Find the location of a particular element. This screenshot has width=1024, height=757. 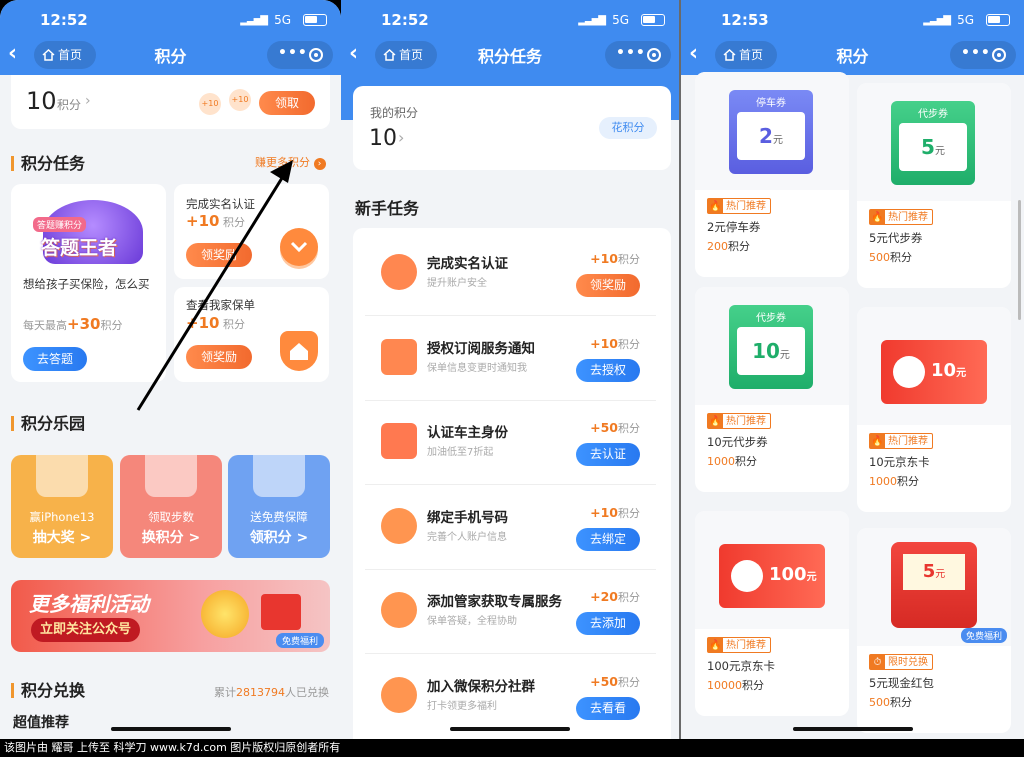

product-thumbnail: 100元 is located at coordinates (772, 570).